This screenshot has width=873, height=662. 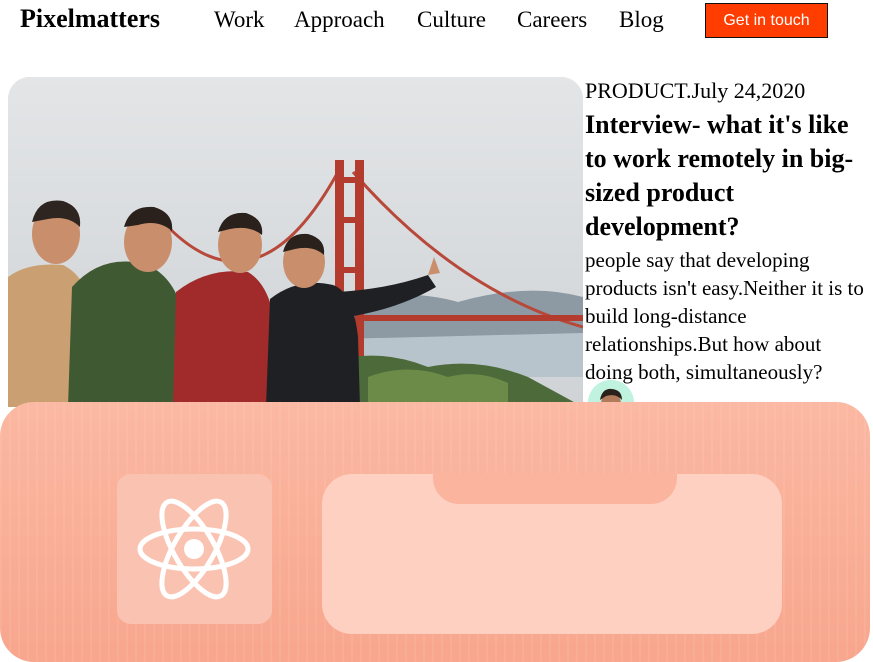 What do you see at coordinates (555, 489) in the screenshot?
I see `phone-notch` at bounding box center [555, 489].